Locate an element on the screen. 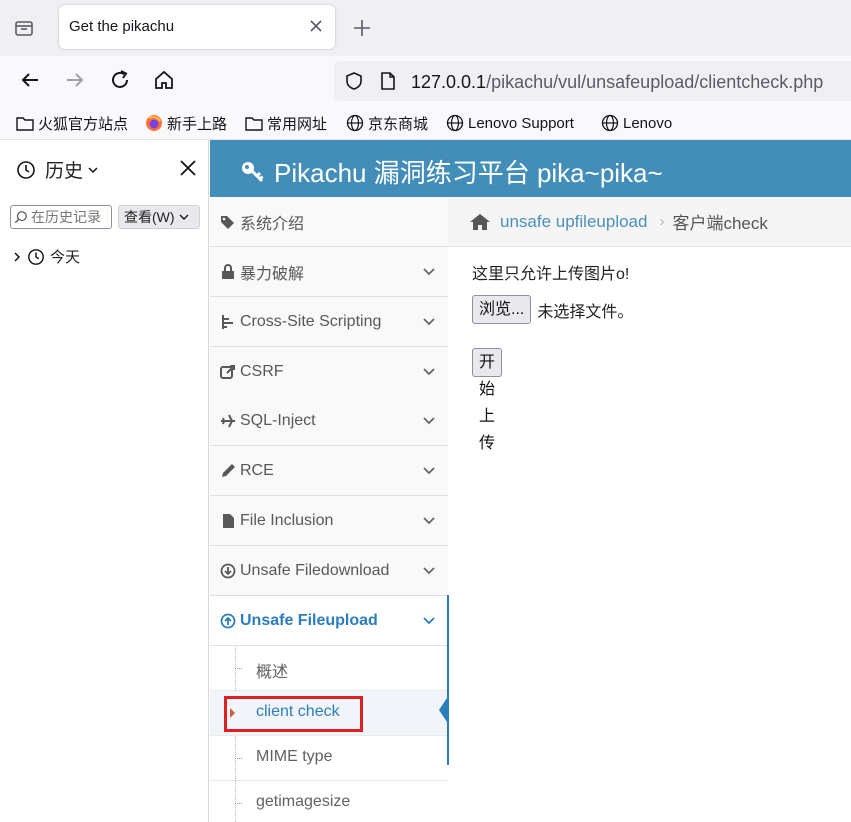 The image size is (851, 822). menu-item-csrf: CSRF is located at coordinates (329, 372).